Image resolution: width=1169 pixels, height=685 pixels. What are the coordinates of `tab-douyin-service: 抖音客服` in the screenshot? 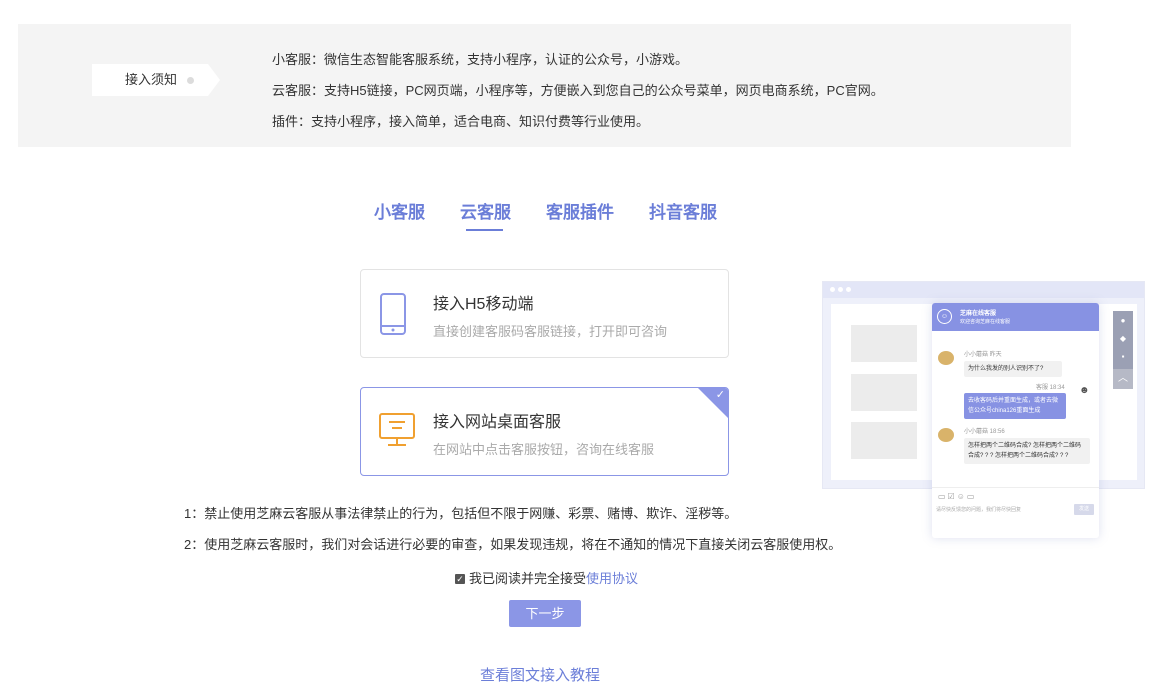 It's located at (683, 210).